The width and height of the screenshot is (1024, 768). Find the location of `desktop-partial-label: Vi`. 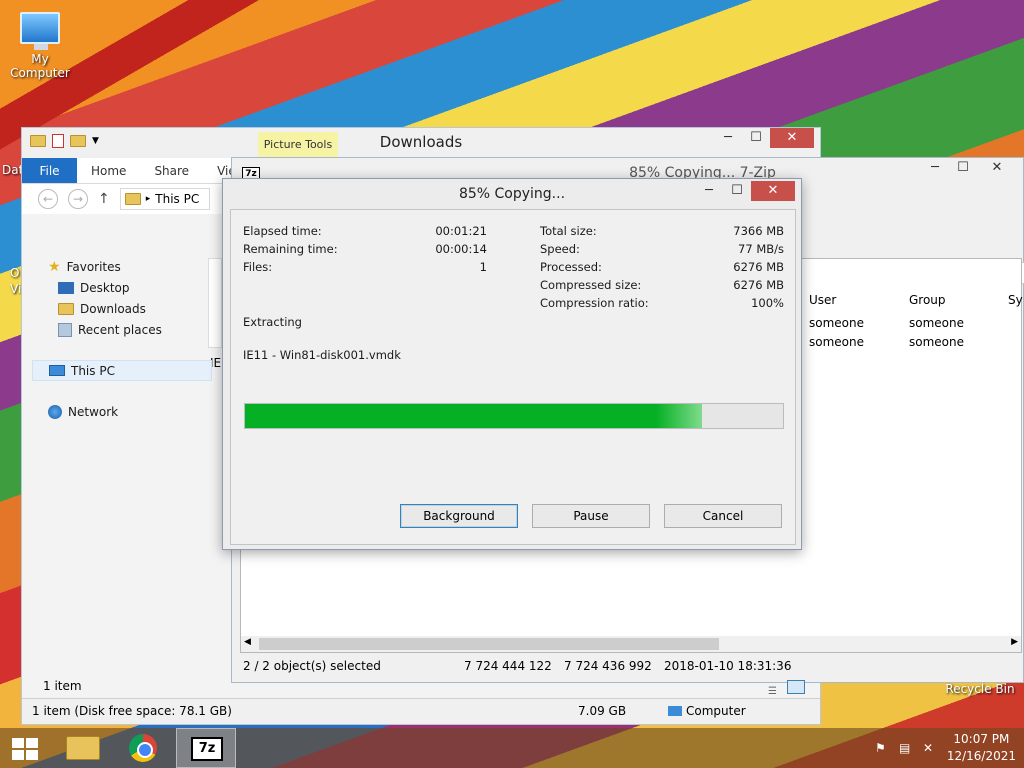

desktop-partial-label: Vi is located at coordinates (16, 289).